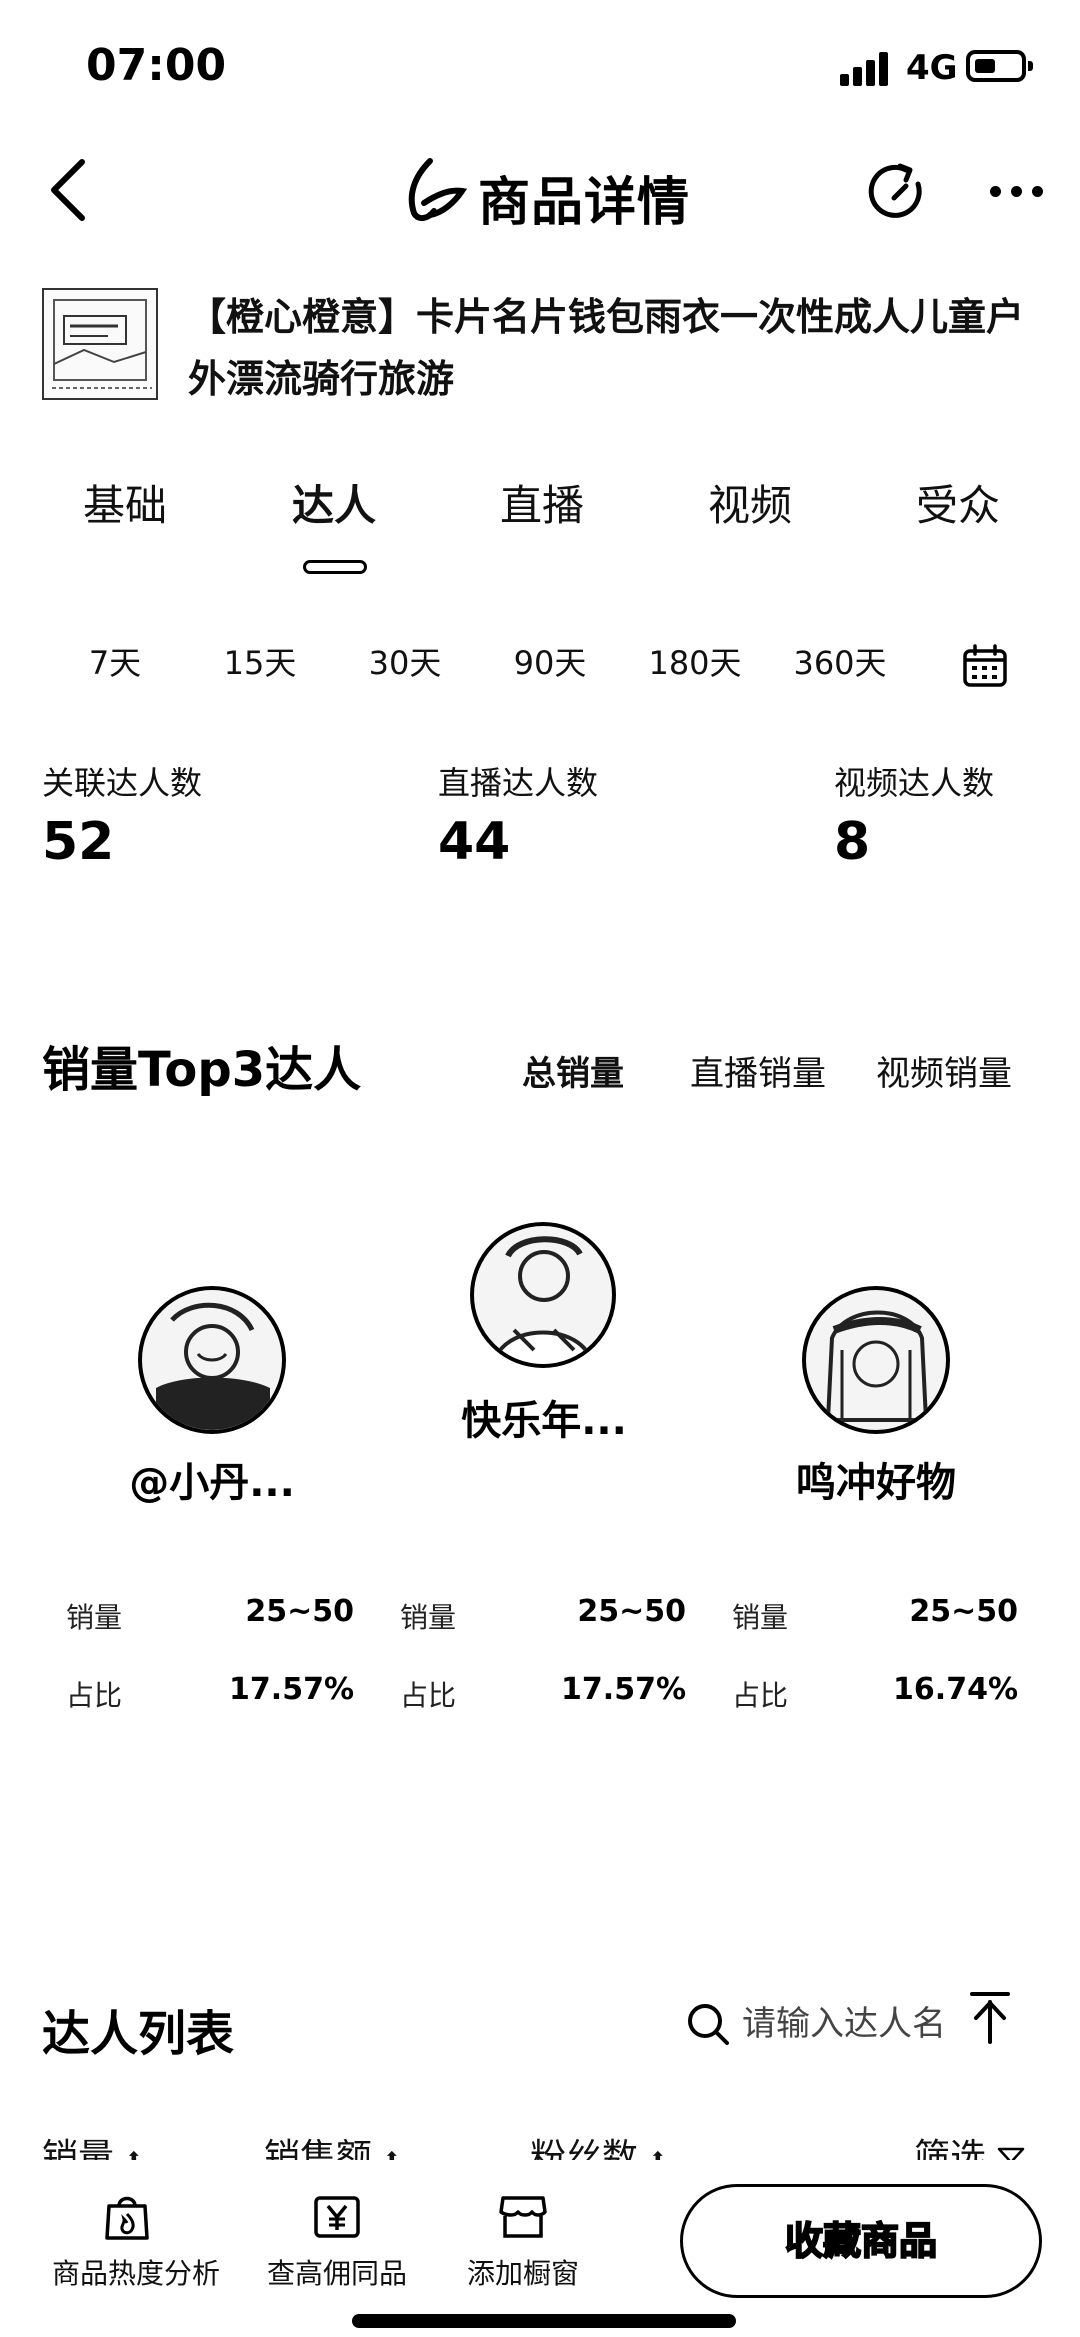  I want to click on influencer-name: 鸣冲好物, so click(876, 1479).